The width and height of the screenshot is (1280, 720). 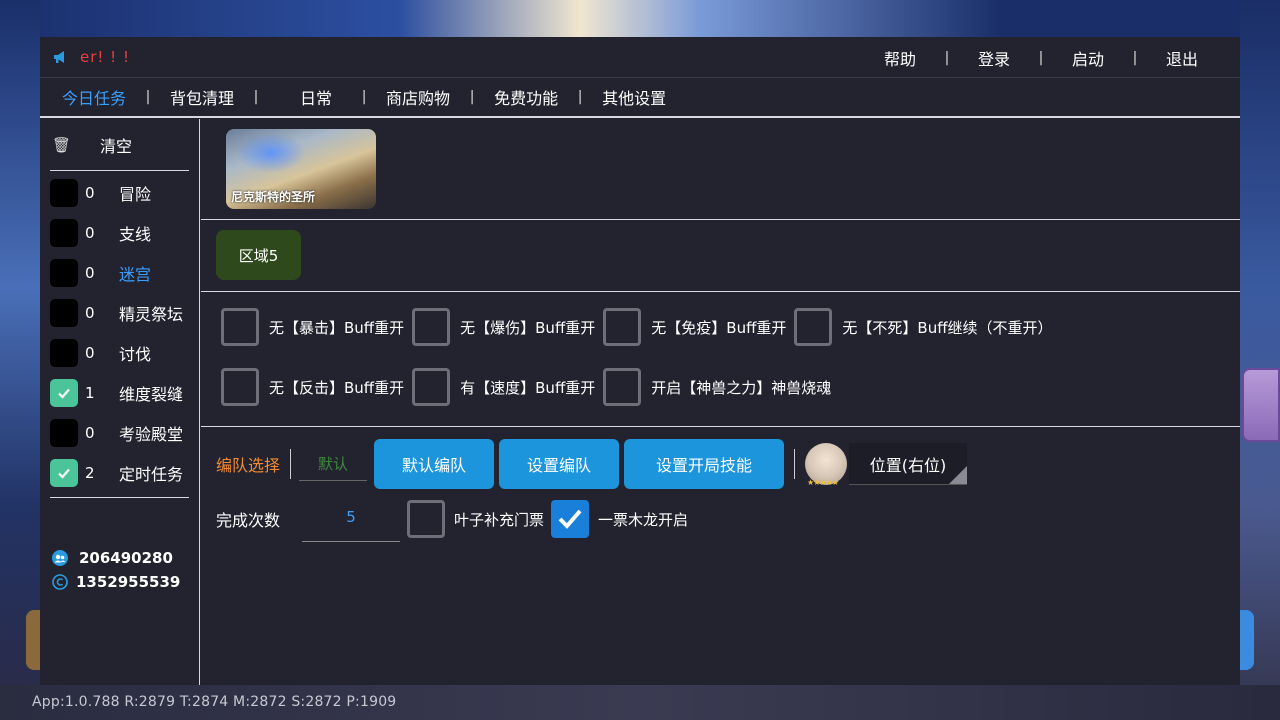 What do you see at coordinates (94, 97) in the screenshot?
I see `tab-today-tasks: 今日任务` at bounding box center [94, 97].